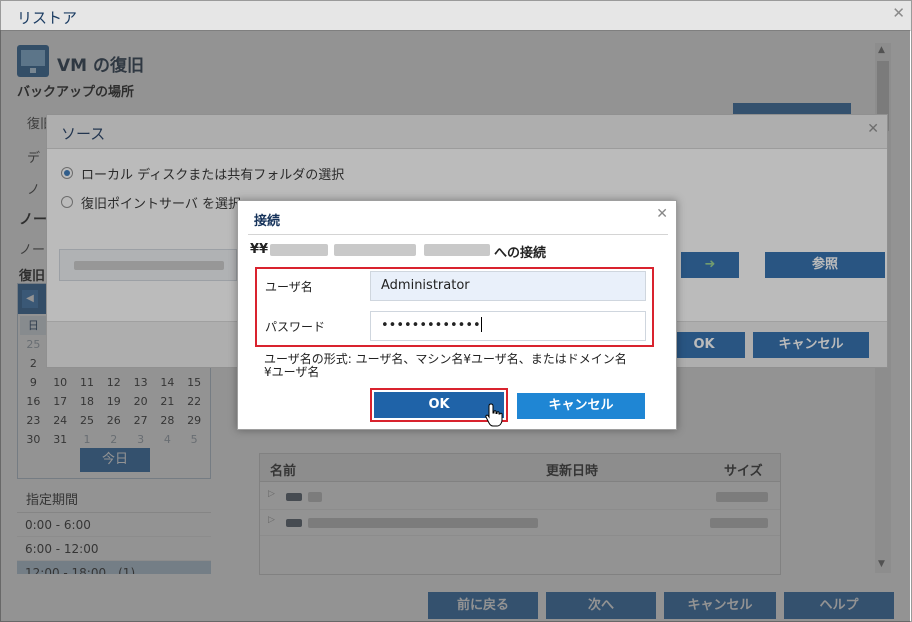 This screenshot has height=622, width=912. Describe the element at coordinates (508, 326) in the screenshot. I see `password-field: •••••••••••••` at that location.